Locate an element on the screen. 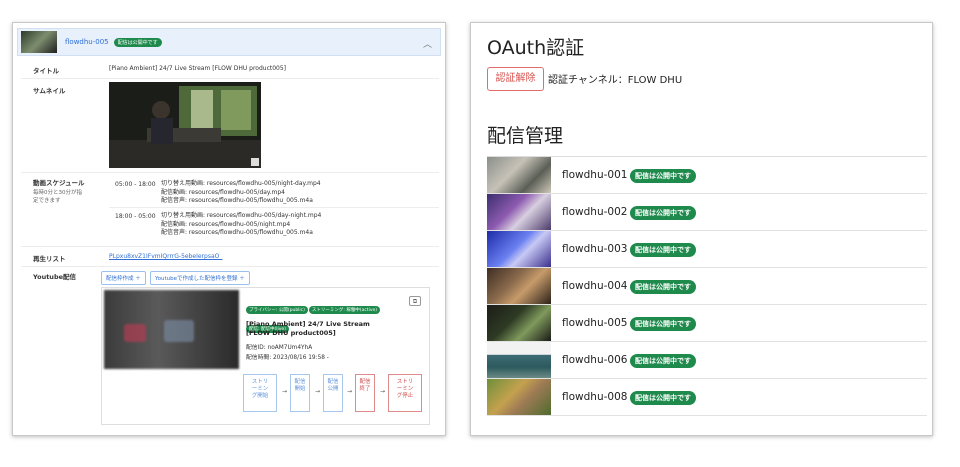  stream-list-item: flowdhu-003 配信は公開中です is located at coordinates (707, 249).